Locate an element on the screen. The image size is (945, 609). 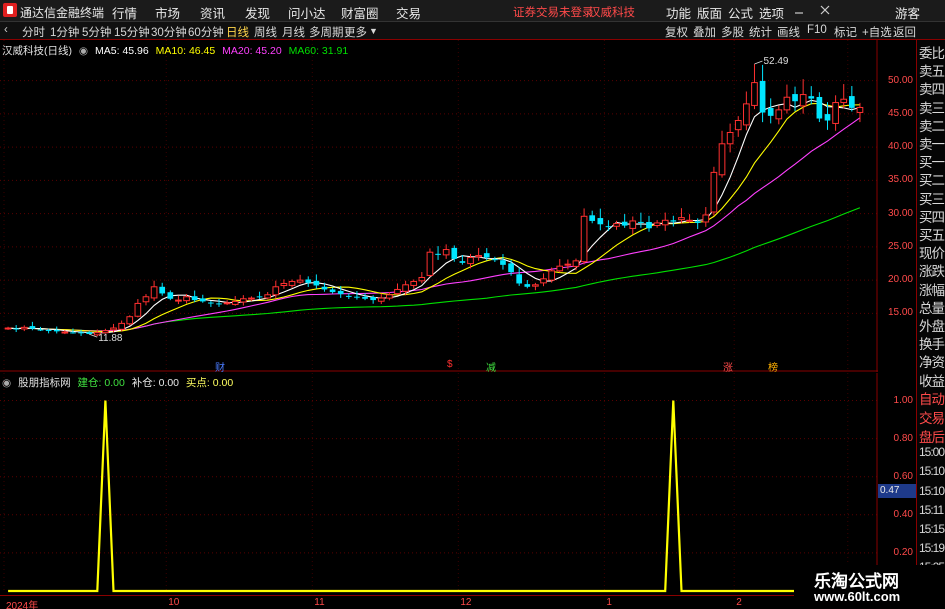
quote-label: 涨幅 is located at coordinates (932, 290).